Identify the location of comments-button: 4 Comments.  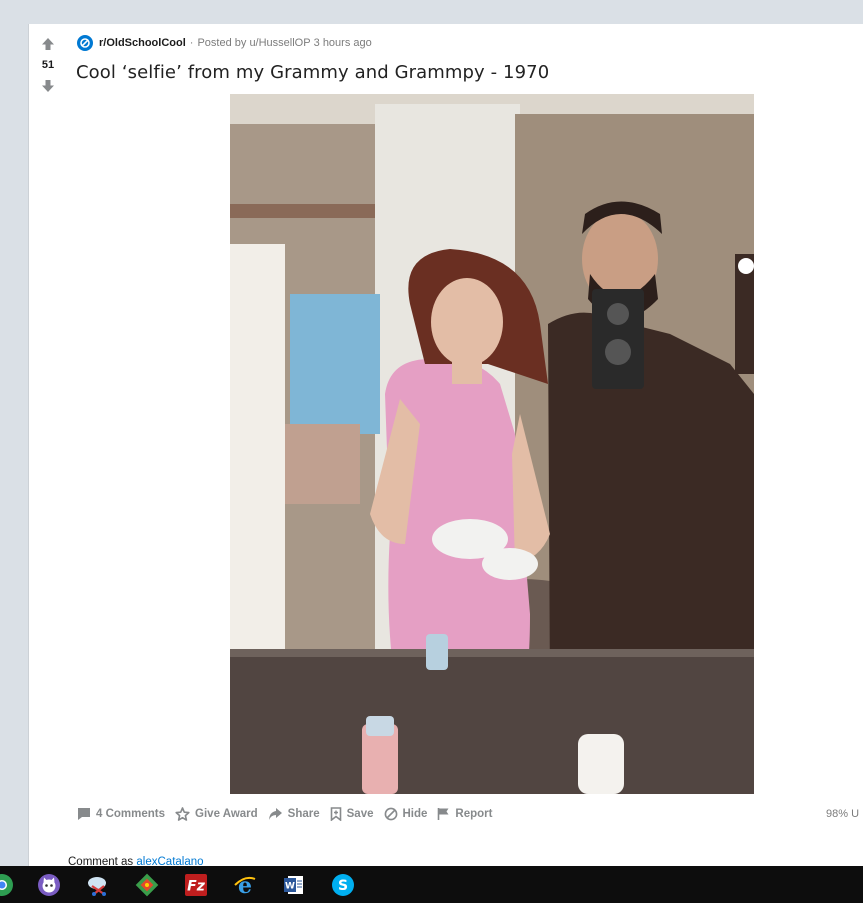
(121, 814).